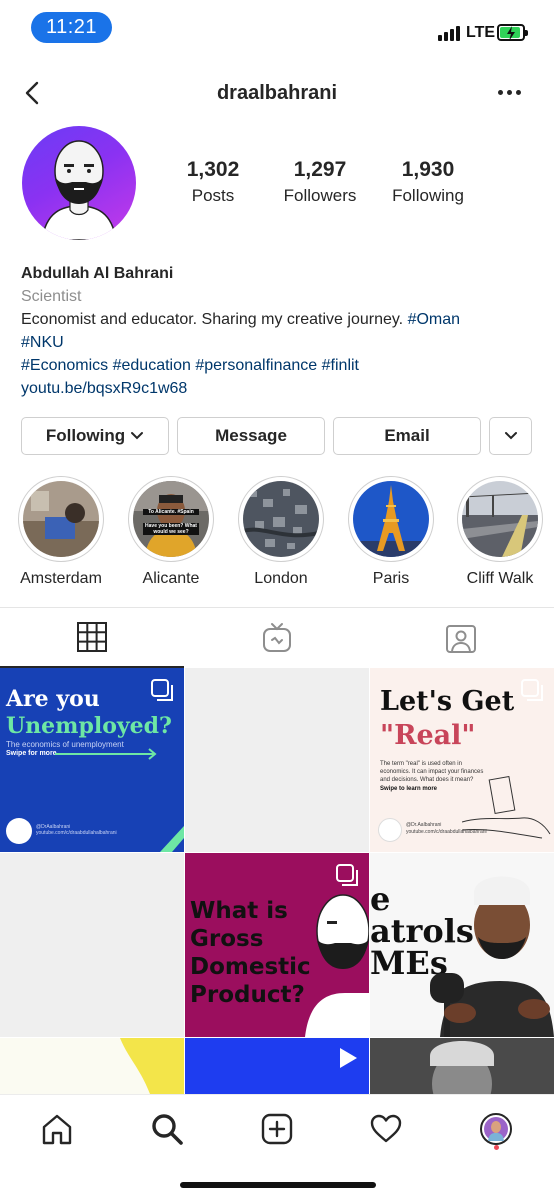 Image resolution: width=554 pixels, height=1200 pixels. I want to click on following-label: Following, so click(428, 195).